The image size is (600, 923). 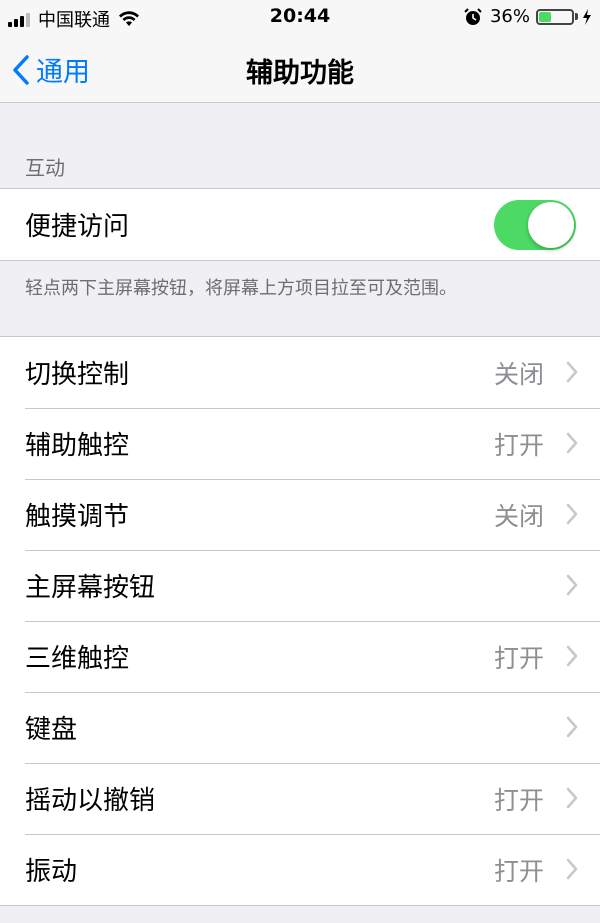 What do you see at coordinates (300, 514) in the screenshot?
I see `list-item: 触摸调节 关闭` at bounding box center [300, 514].